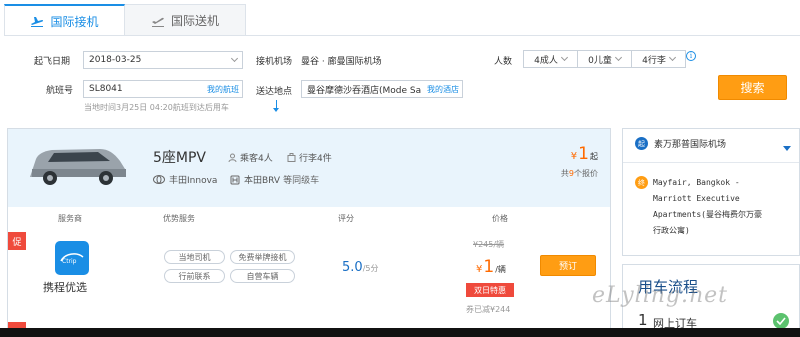 The width and height of the screenshot is (800, 337). What do you see at coordinates (660, 295) in the screenshot?
I see `watermark: eLyling.net` at bounding box center [660, 295].